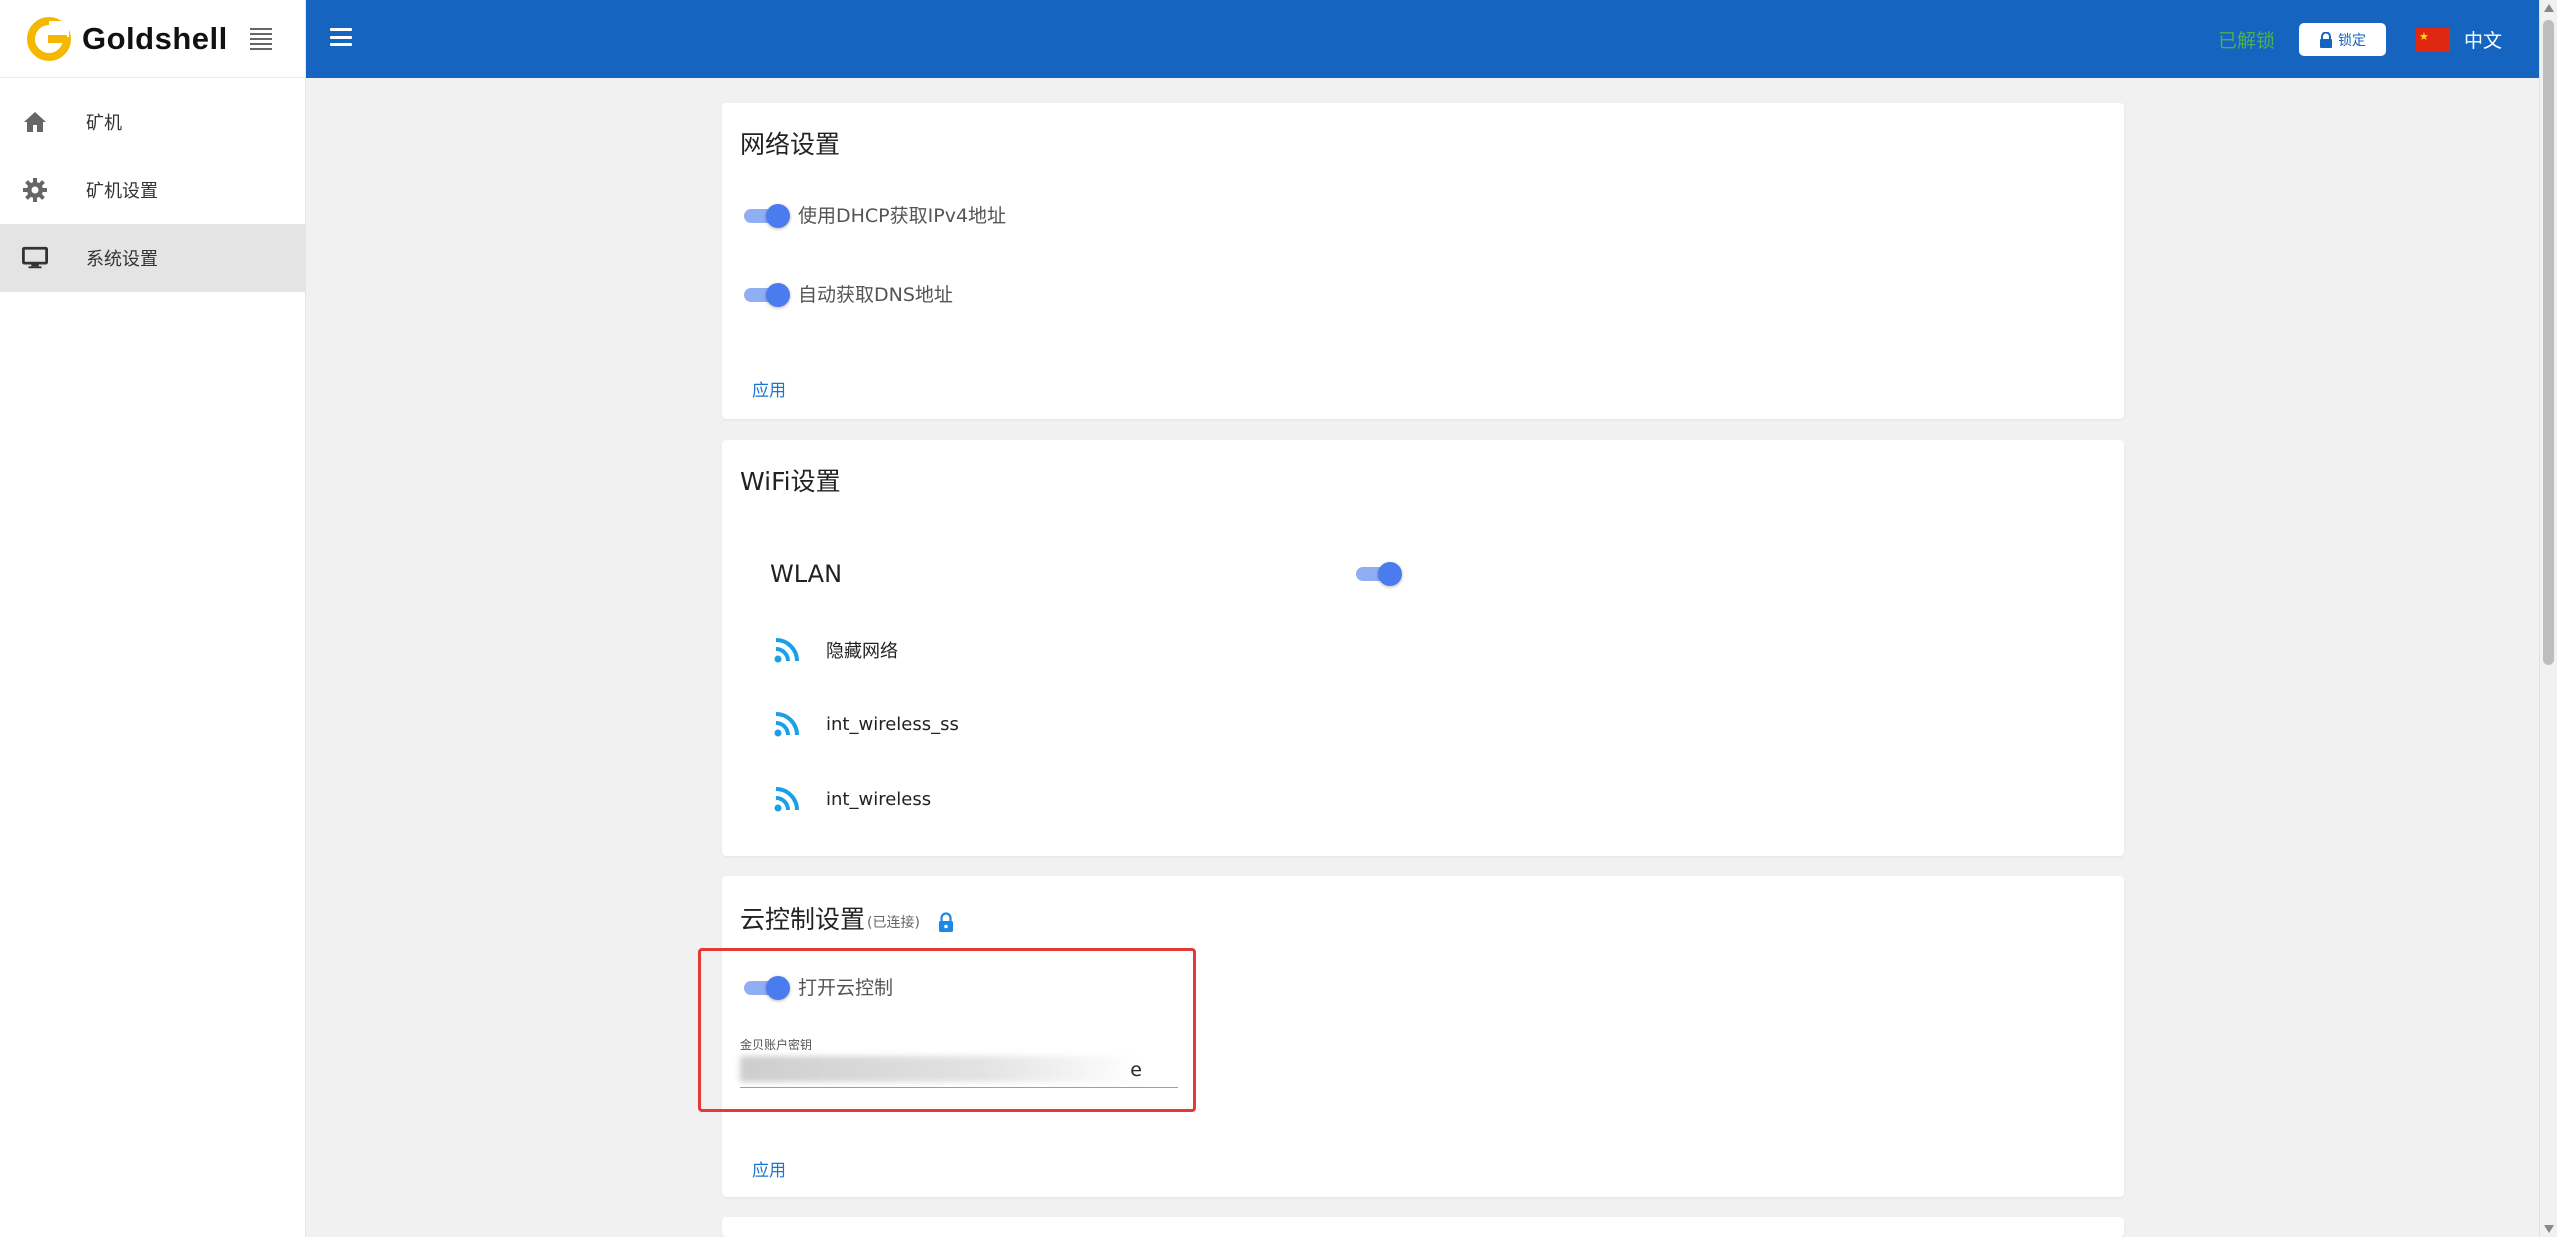 This screenshot has width=2557, height=1237. Describe the element at coordinates (2247, 41) in the screenshot. I see `unlock-status: 已解锁` at that location.